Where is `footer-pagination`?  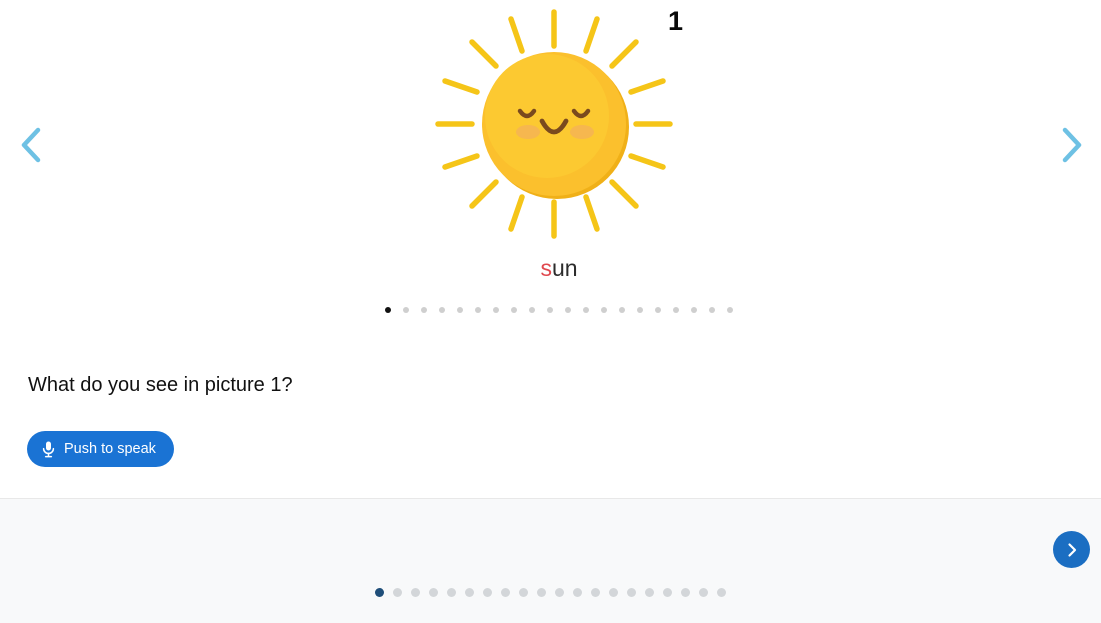
footer-pagination is located at coordinates (550, 592).